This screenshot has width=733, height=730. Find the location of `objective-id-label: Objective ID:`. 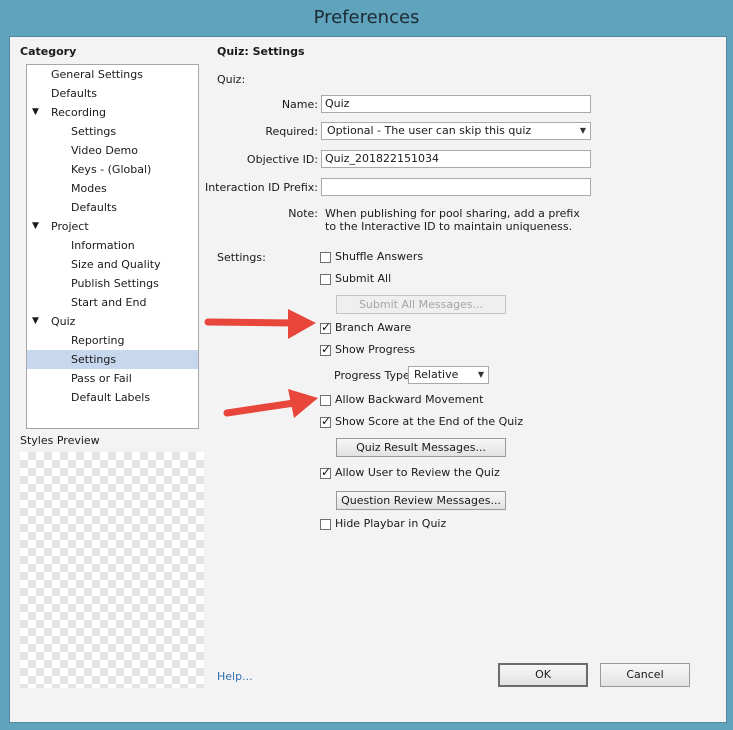

objective-id-label: Objective ID: is located at coordinates (282, 159).